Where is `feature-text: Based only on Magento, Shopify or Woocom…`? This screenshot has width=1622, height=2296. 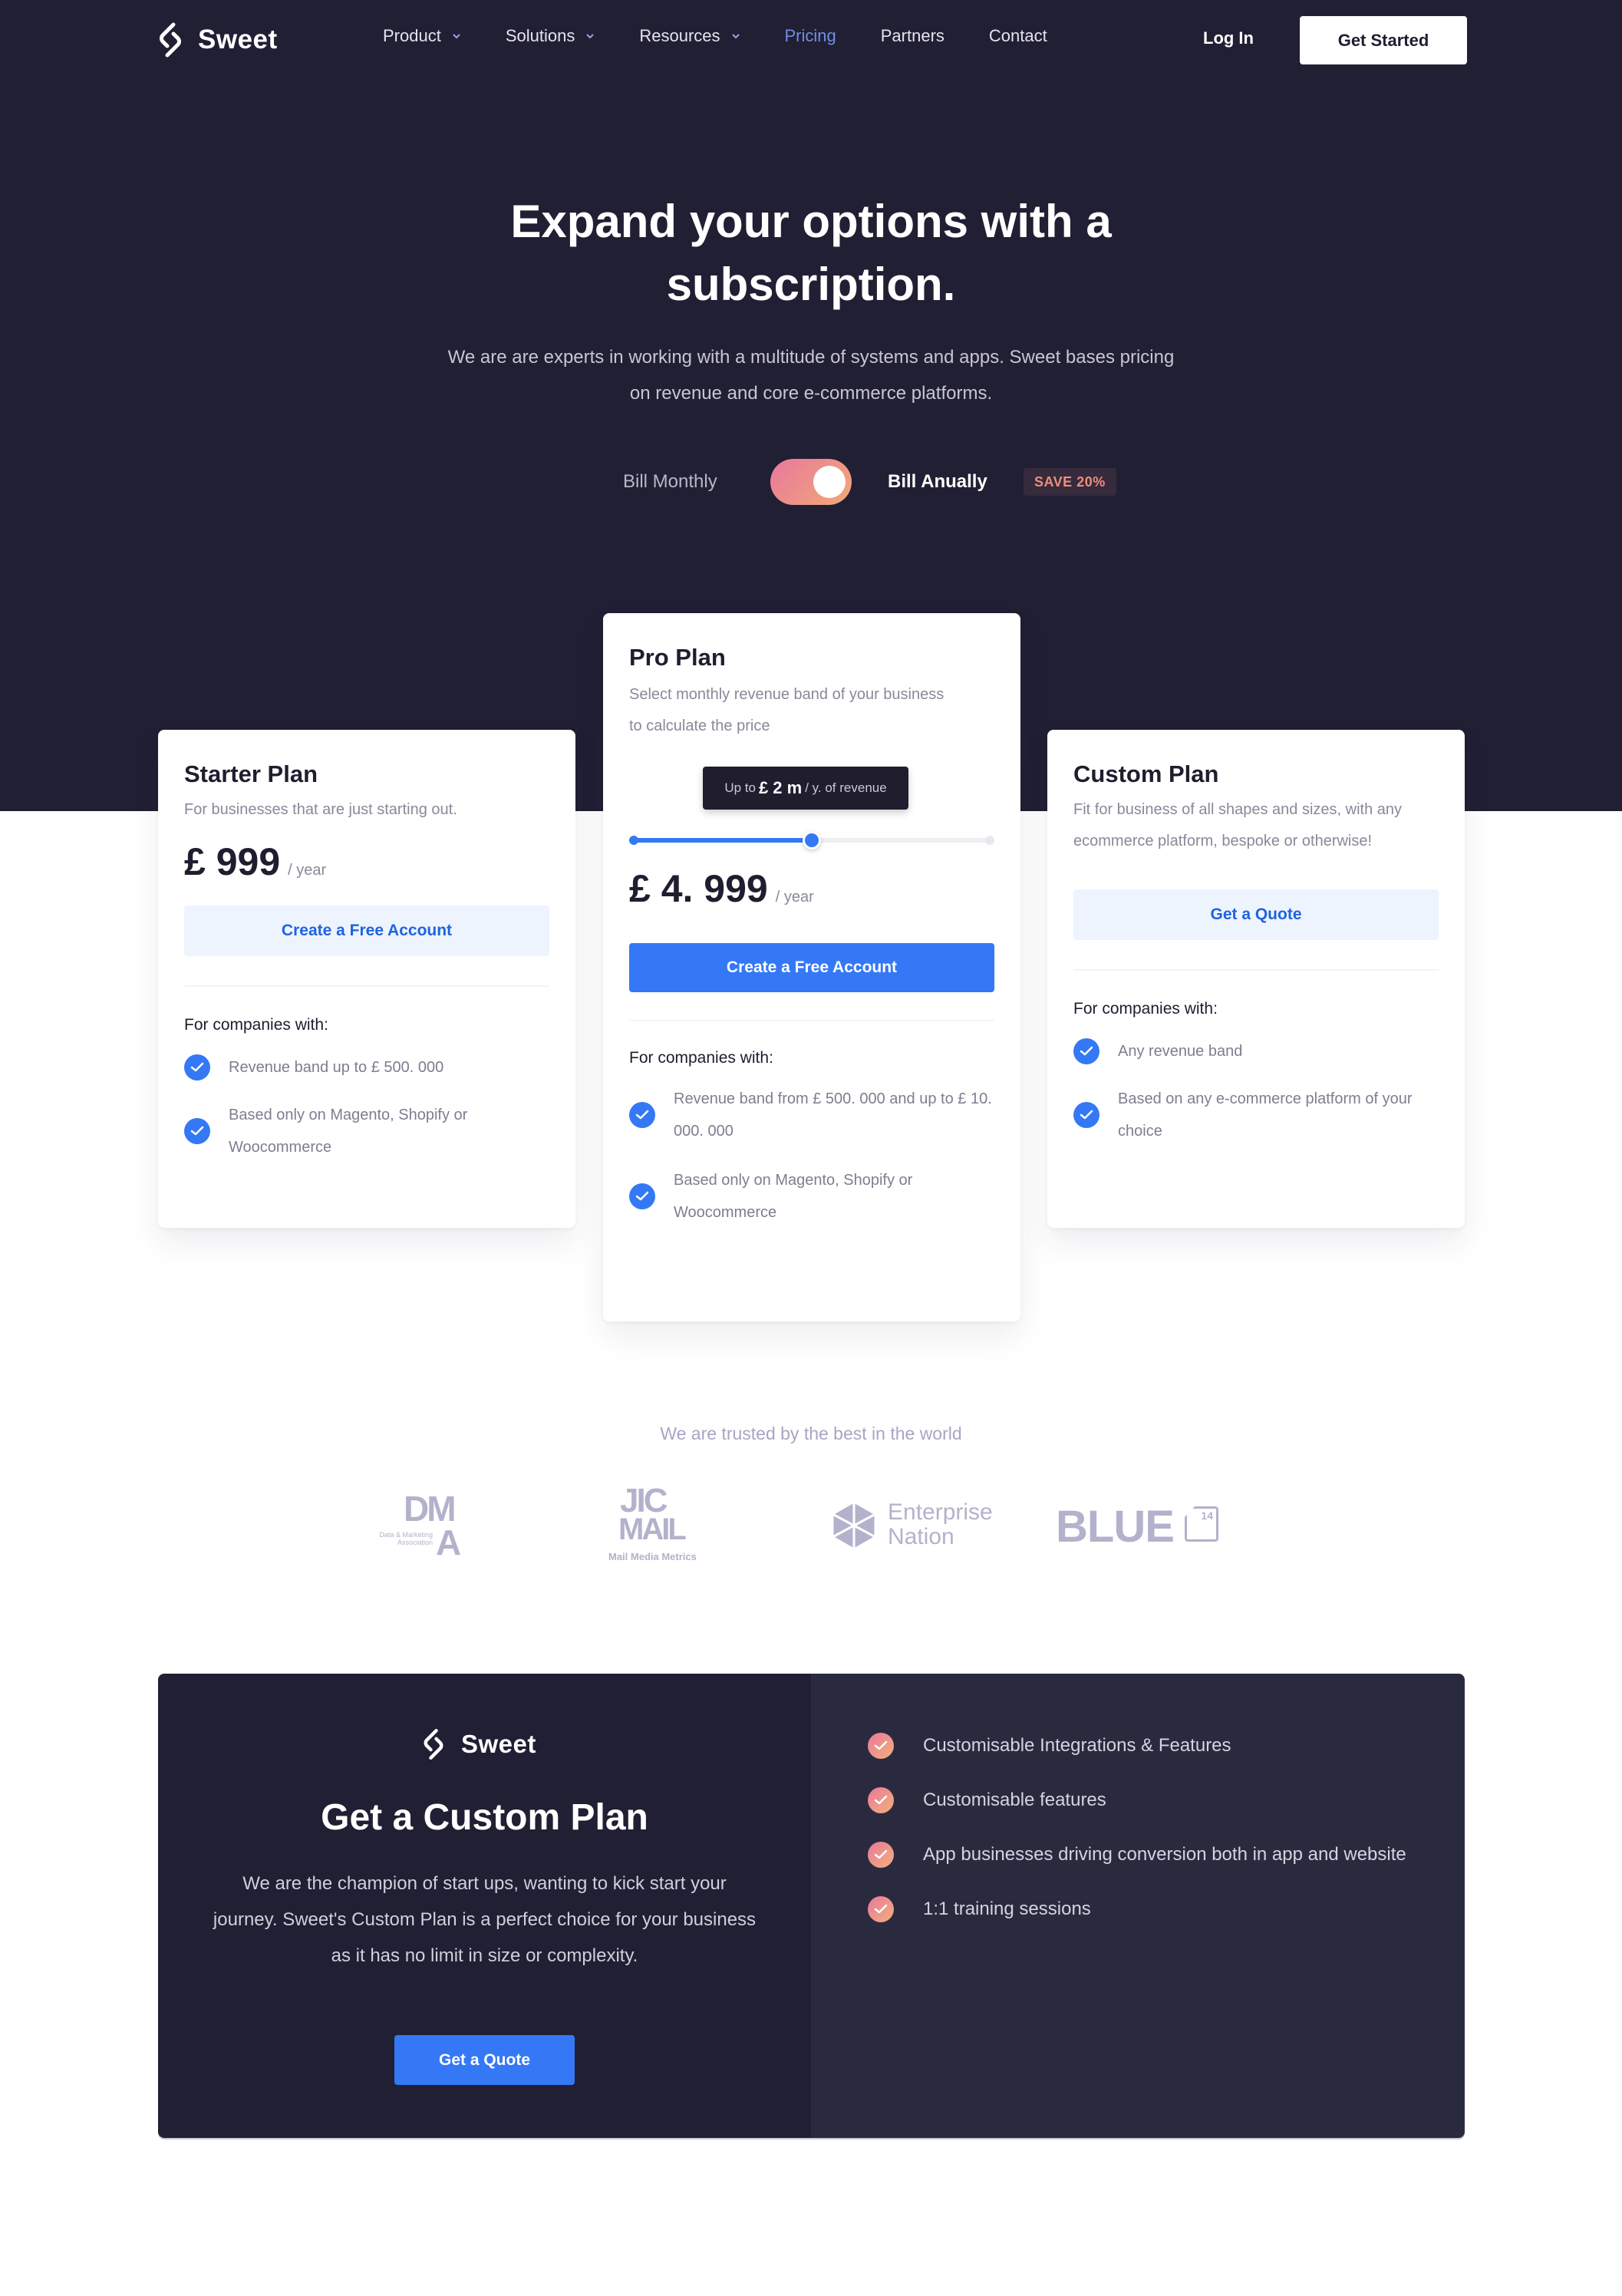
feature-text: Based only on Magento, Shopify or Woocom… is located at coordinates (348, 1131).